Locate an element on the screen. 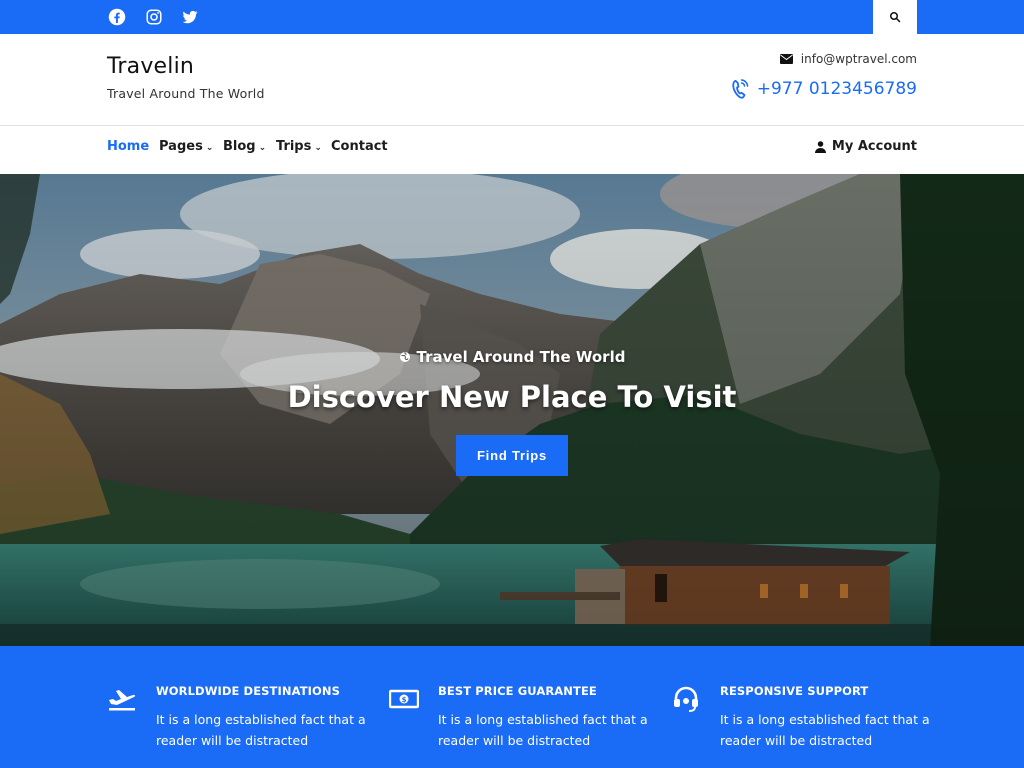  nav-item-label: Contact is located at coordinates (359, 146).